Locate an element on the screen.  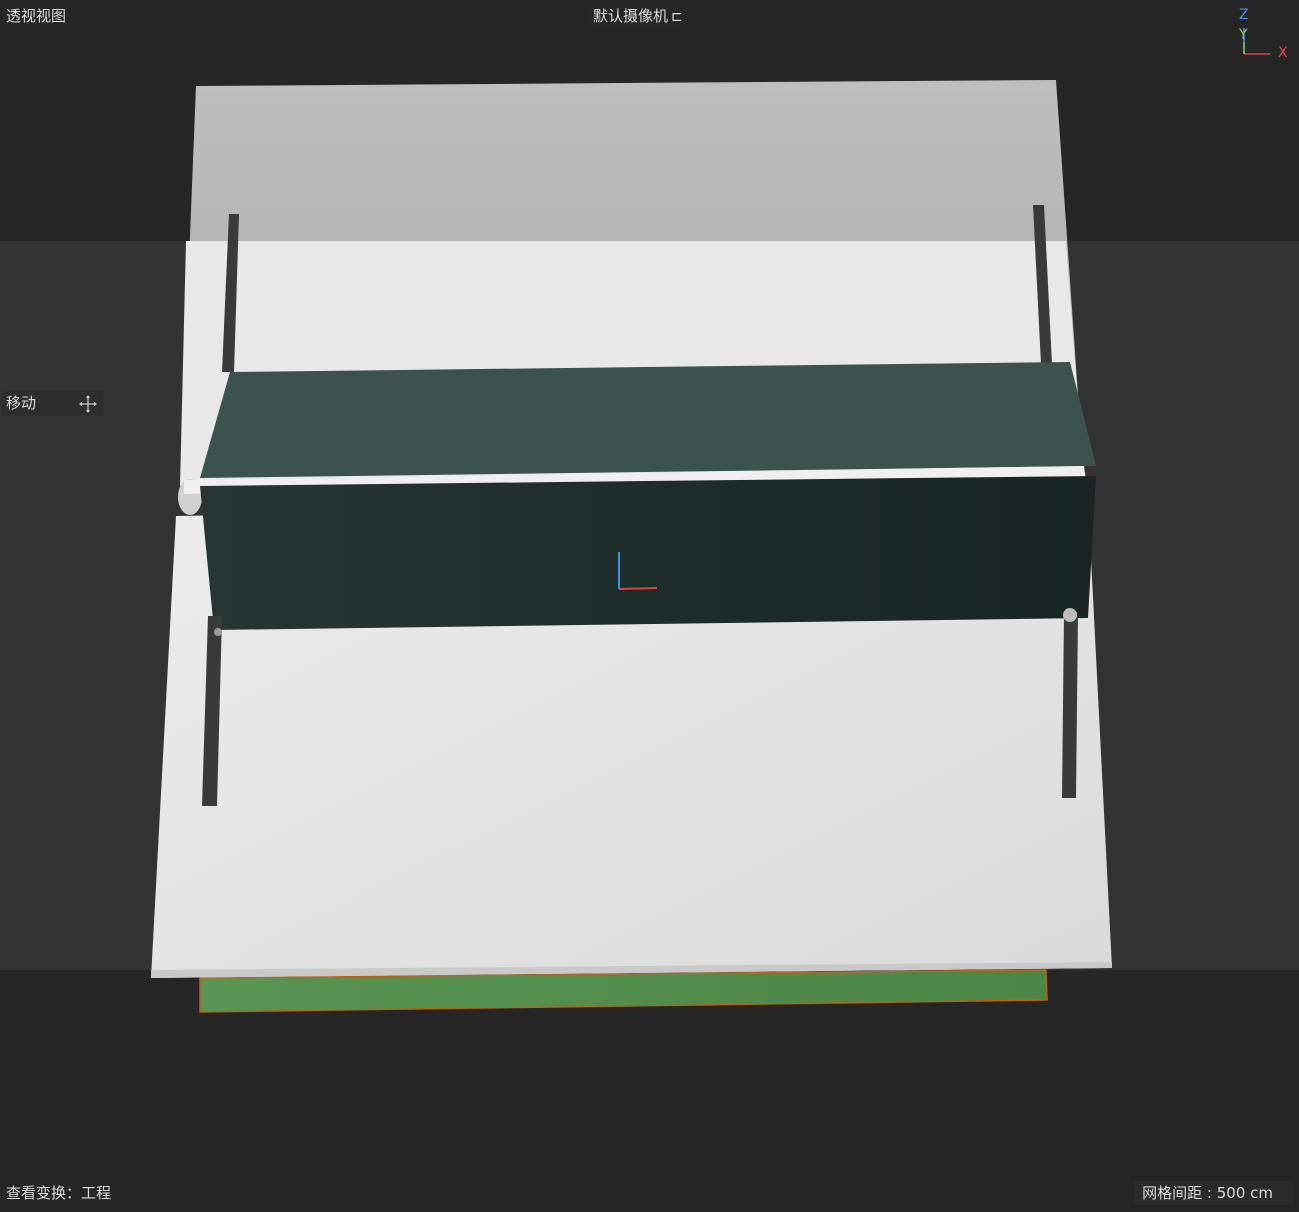
ground-mat is located at coordinates (623, 991).